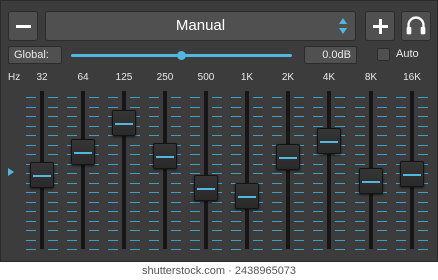 Image resolution: width=438 pixels, height=280 pixels. Describe the element at coordinates (181, 55) in the screenshot. I see `global-gain-slider-thumb` at that location.